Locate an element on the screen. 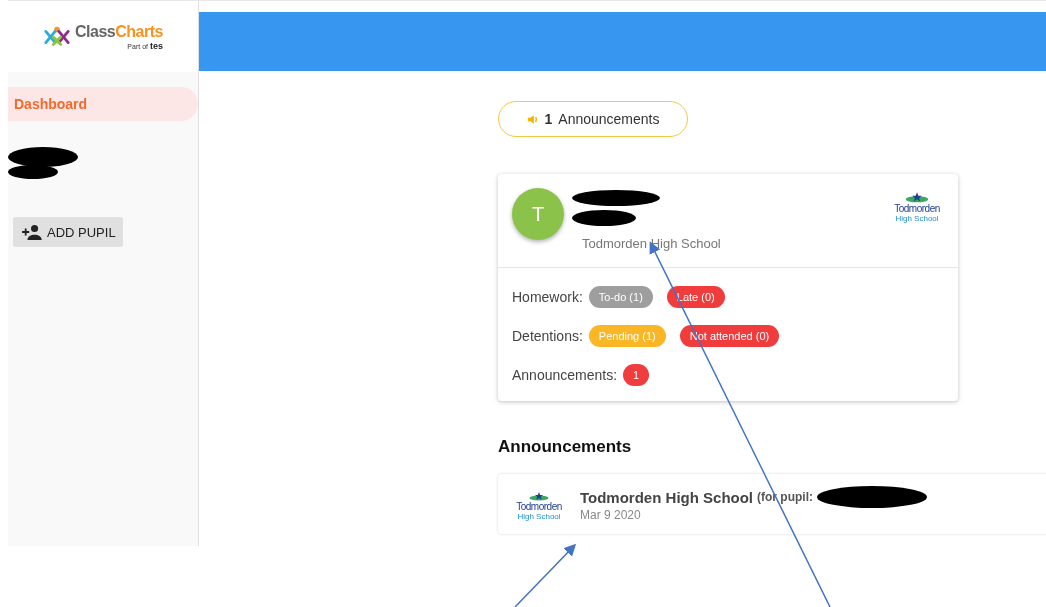 The image size is (1046, 607). row-label: Detentions: is located at coordinates (547, 335).